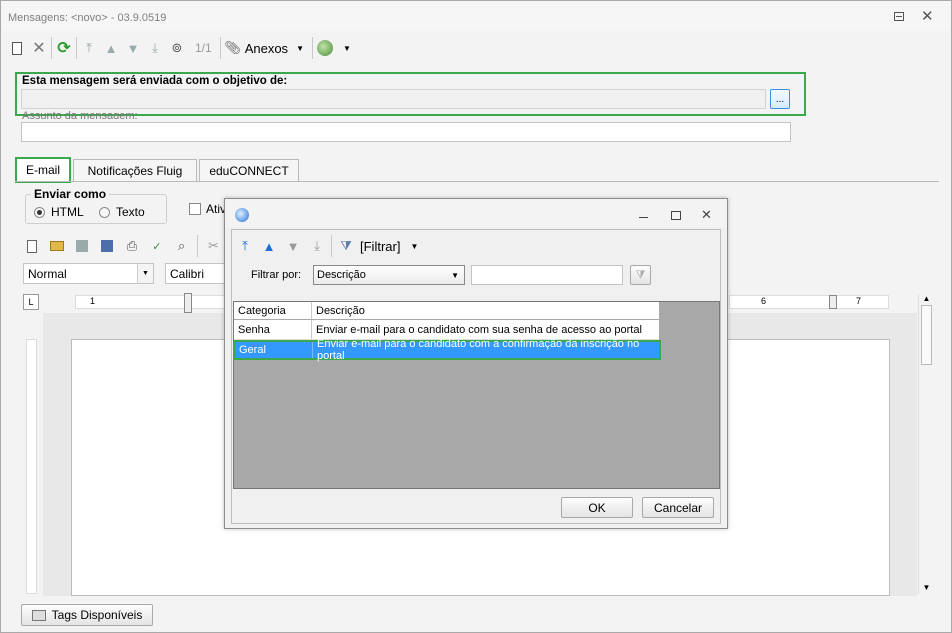 The width and height of the screenshot is (952, 633). Describe the element at coordinates (213, 246) in the screenshot. I see `cut-icon: ✂` at that location.